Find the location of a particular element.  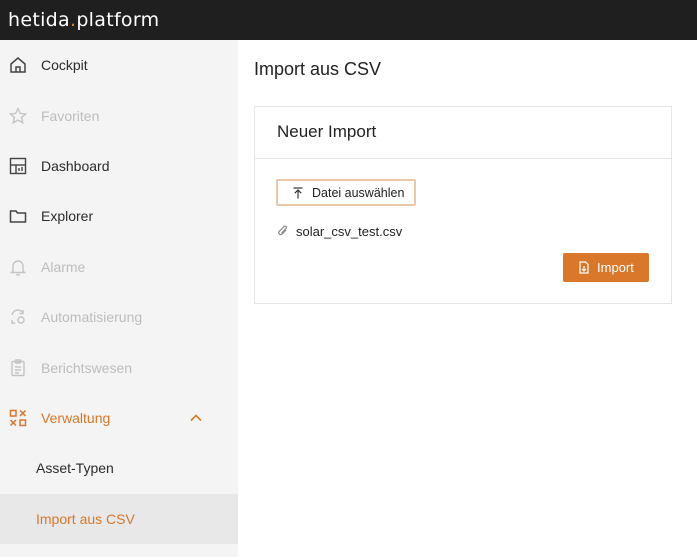

sidebar-item-alarme: Alarme is located at coordinates (119, 267).